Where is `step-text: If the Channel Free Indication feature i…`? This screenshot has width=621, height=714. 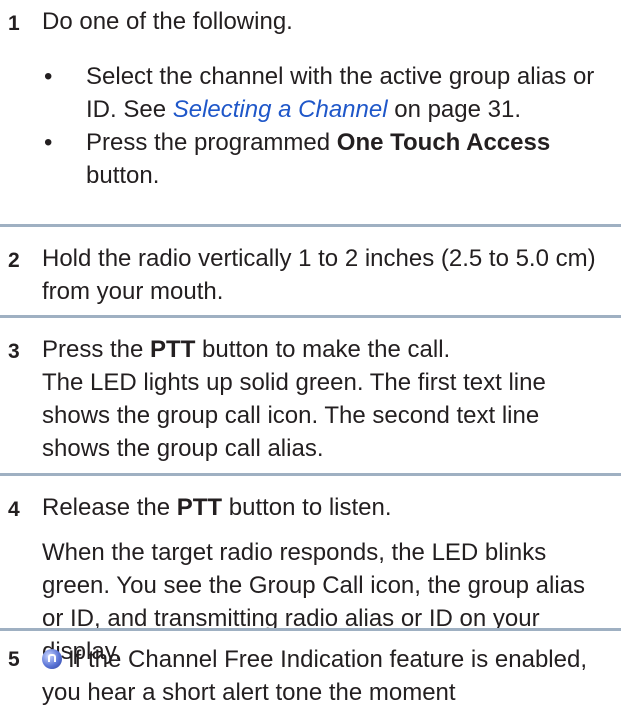 step-text: If the Channel Free Indication feature i… is located at coordinates (327, 676).